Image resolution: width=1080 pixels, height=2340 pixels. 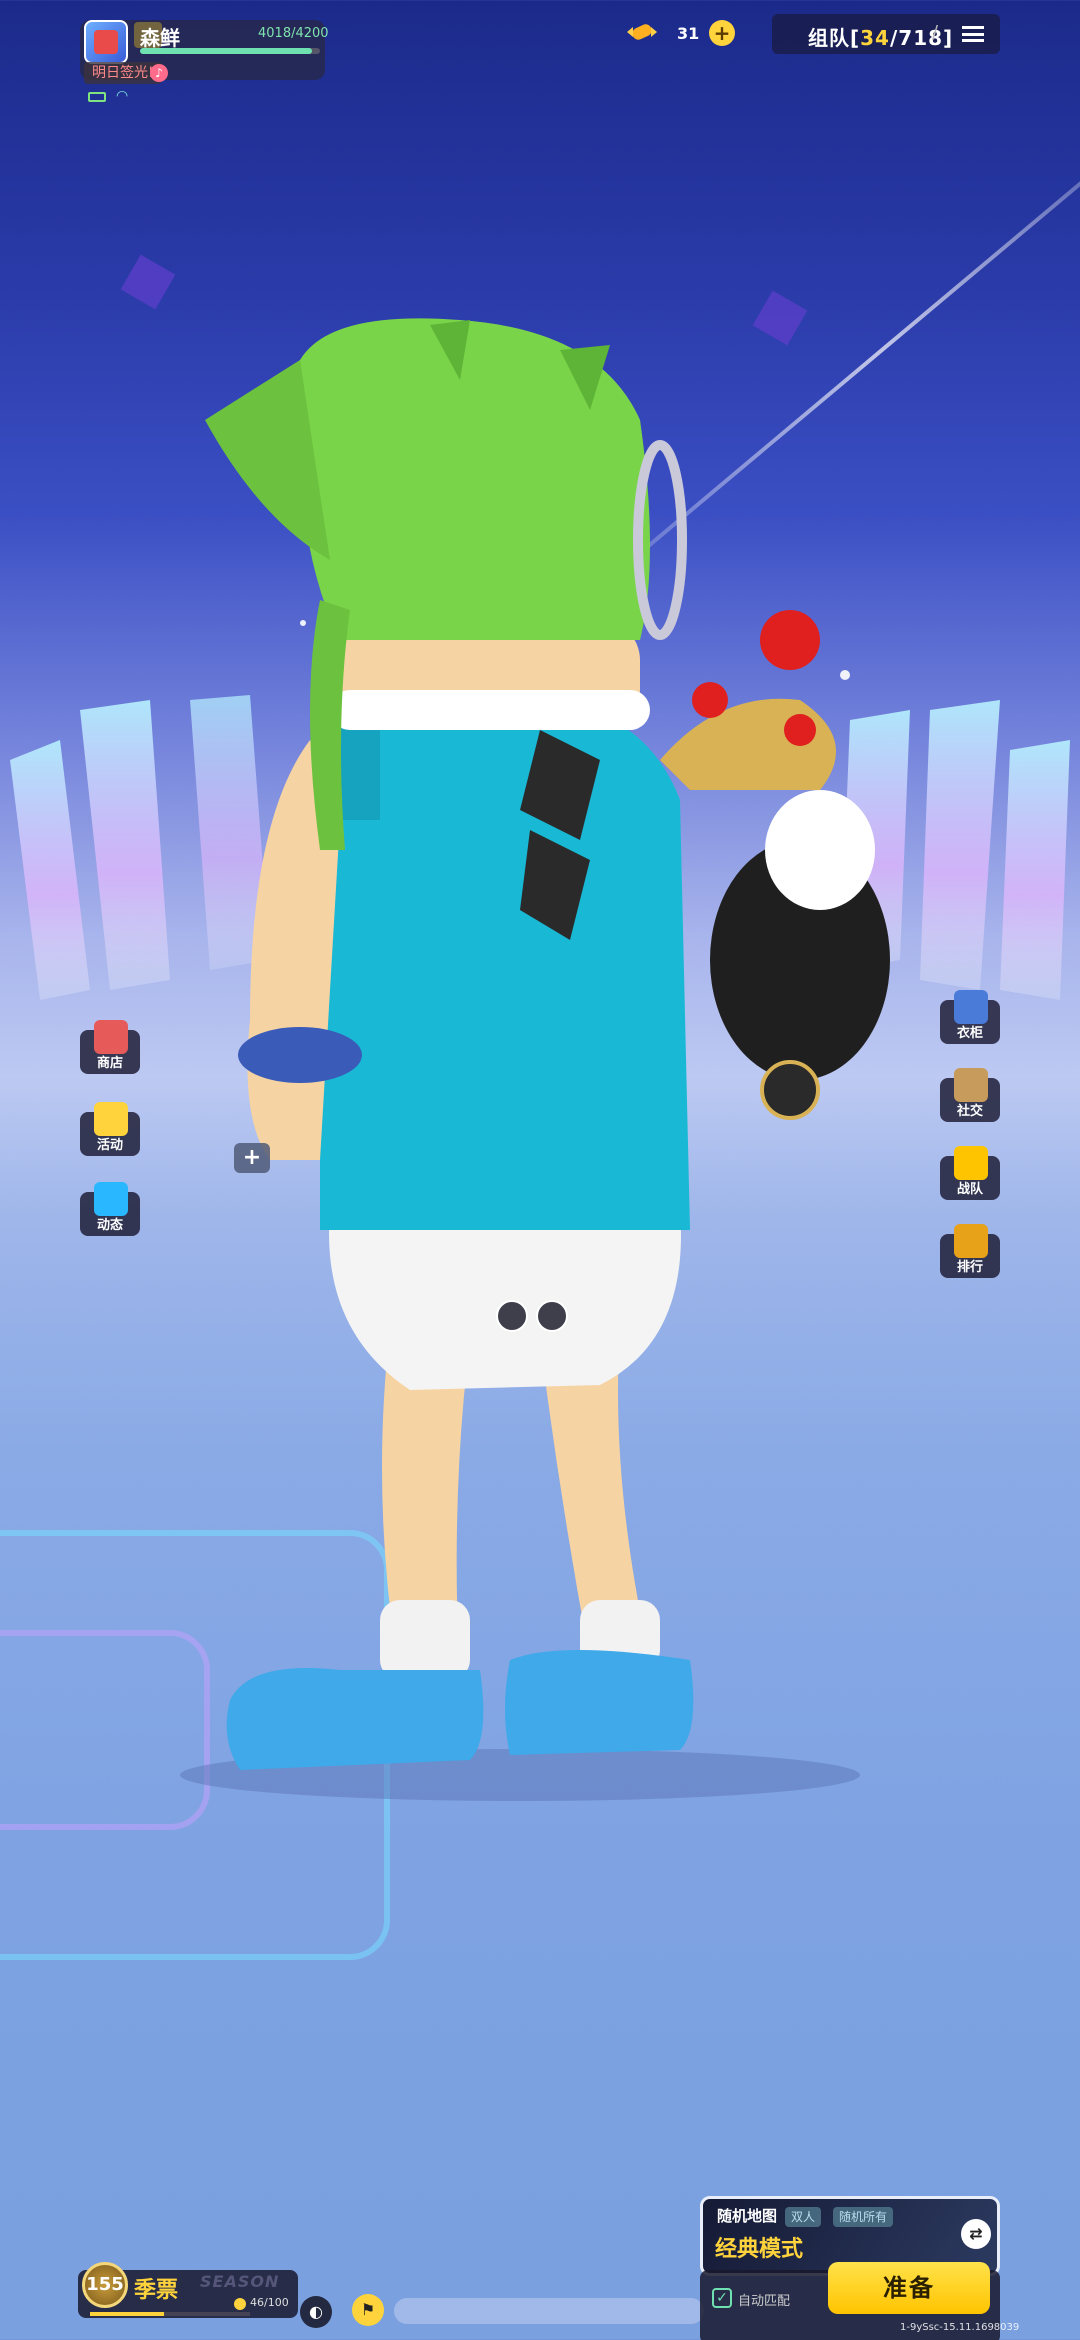 I want to click on auto-match-label: 自动匹配, so click(x=764, y=2301).